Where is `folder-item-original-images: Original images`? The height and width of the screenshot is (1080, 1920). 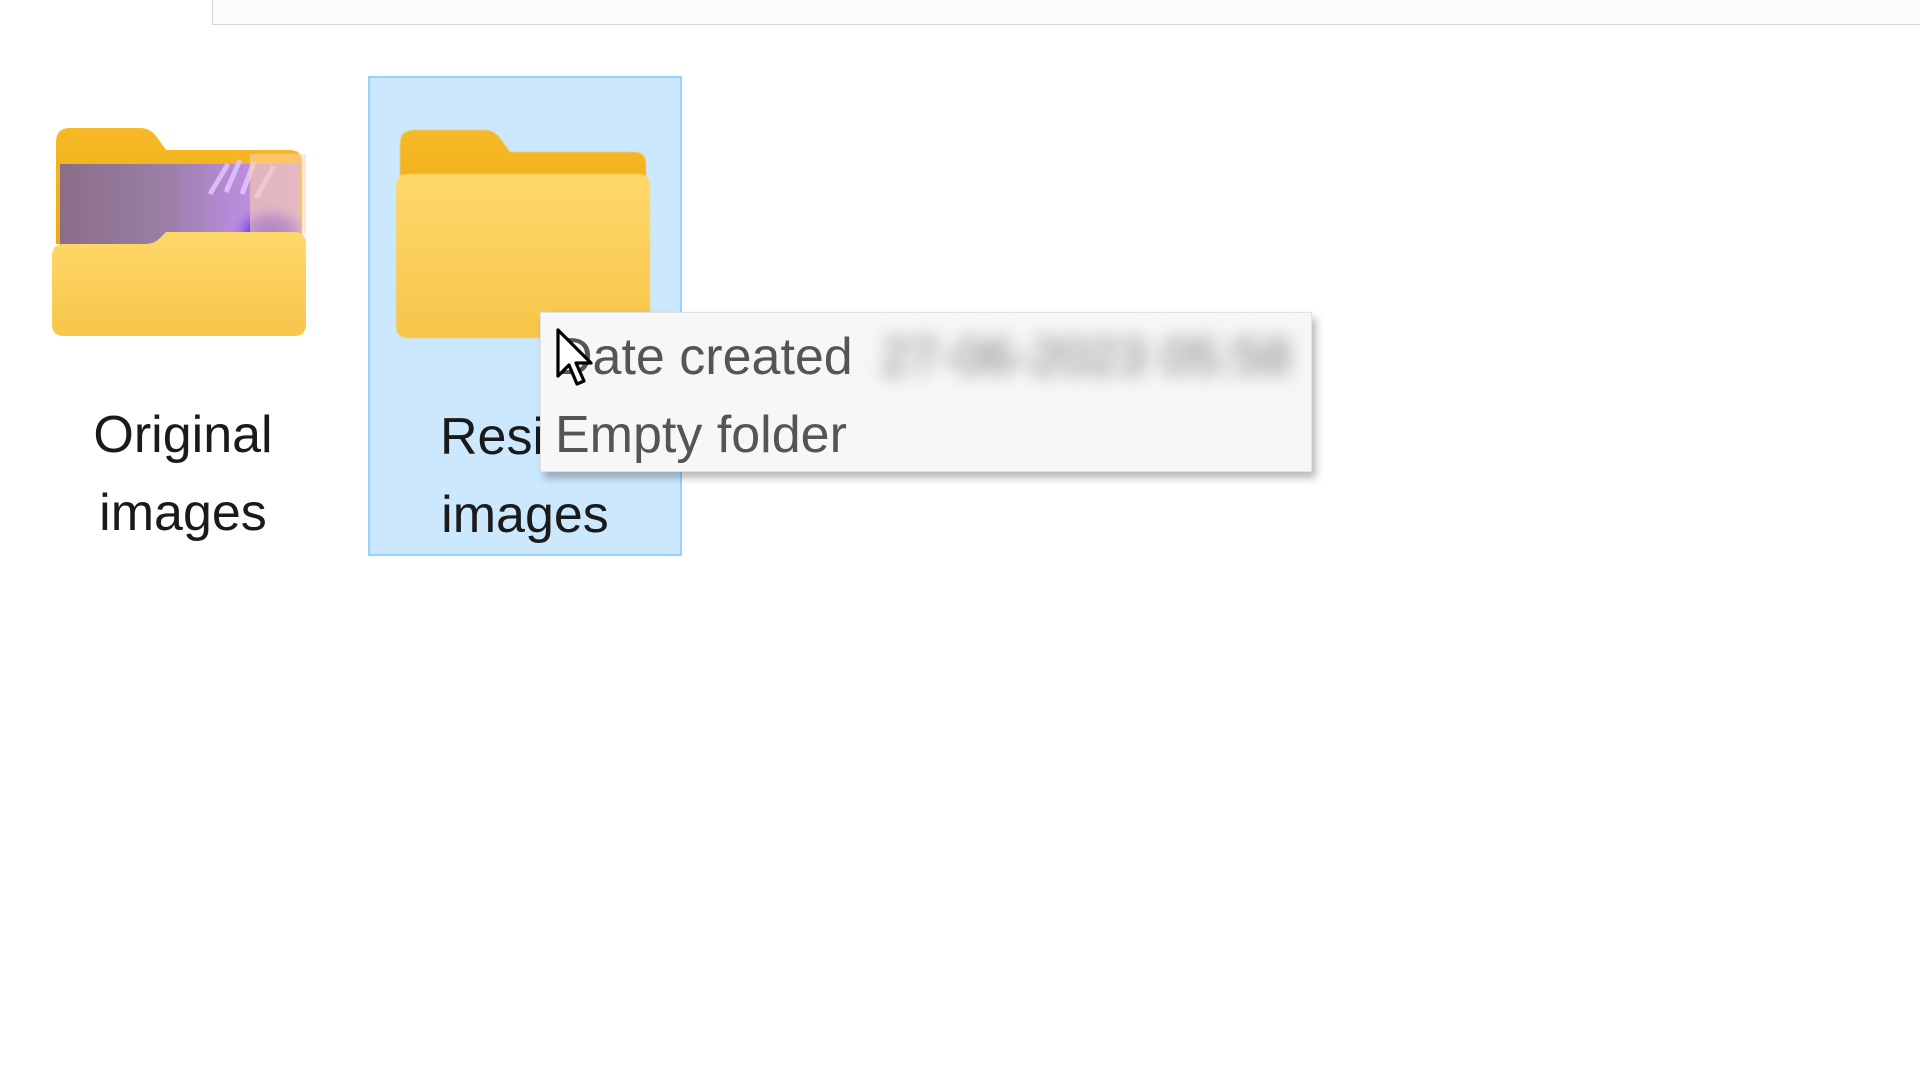 folder-item-original-images: Original images is located at coordinates (183, 316).